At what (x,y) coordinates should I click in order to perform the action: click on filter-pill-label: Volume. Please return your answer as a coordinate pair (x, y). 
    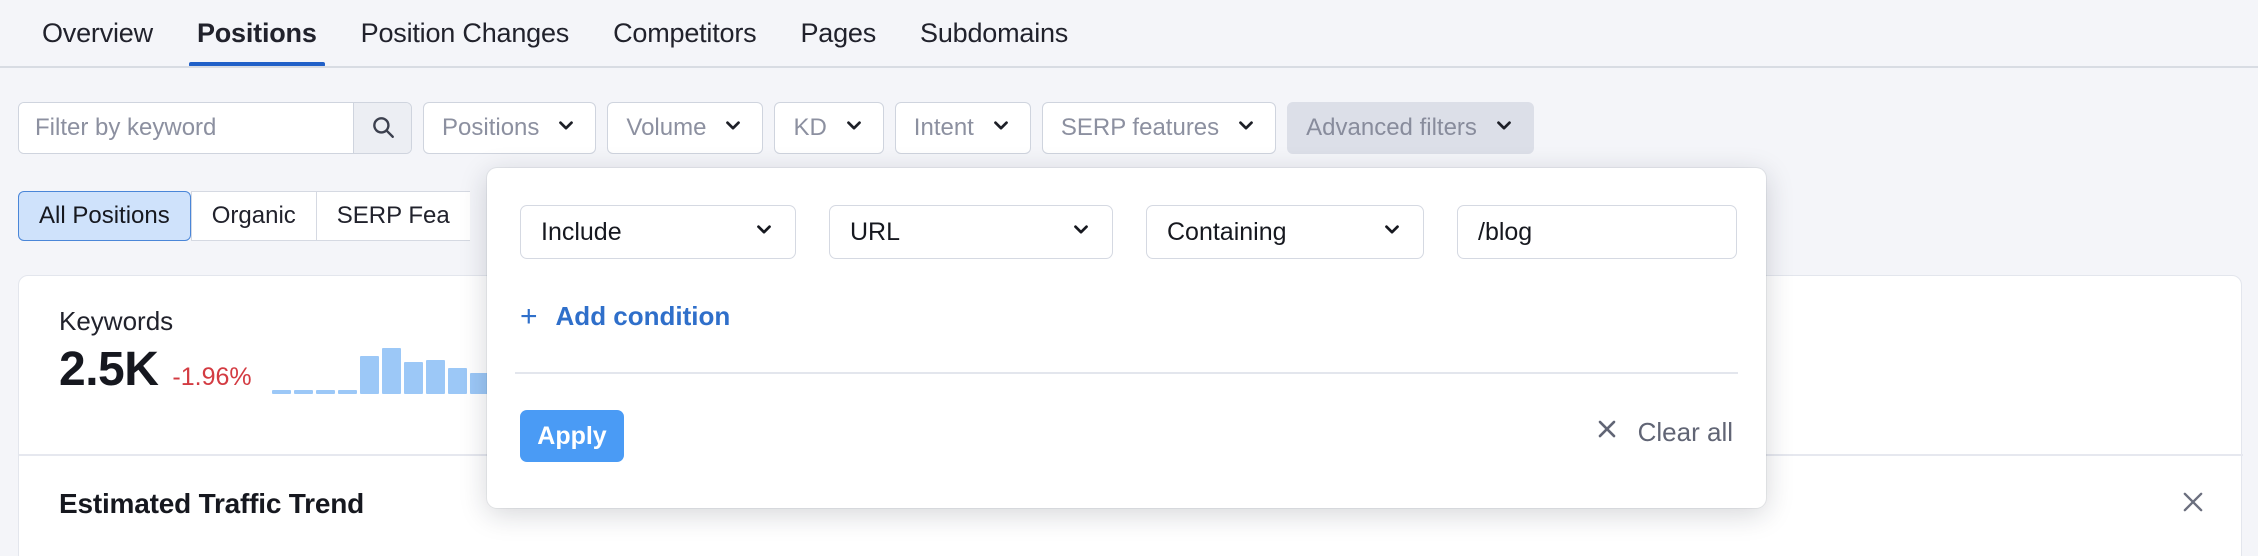
    Looking at the image, I should click on (666, 127).